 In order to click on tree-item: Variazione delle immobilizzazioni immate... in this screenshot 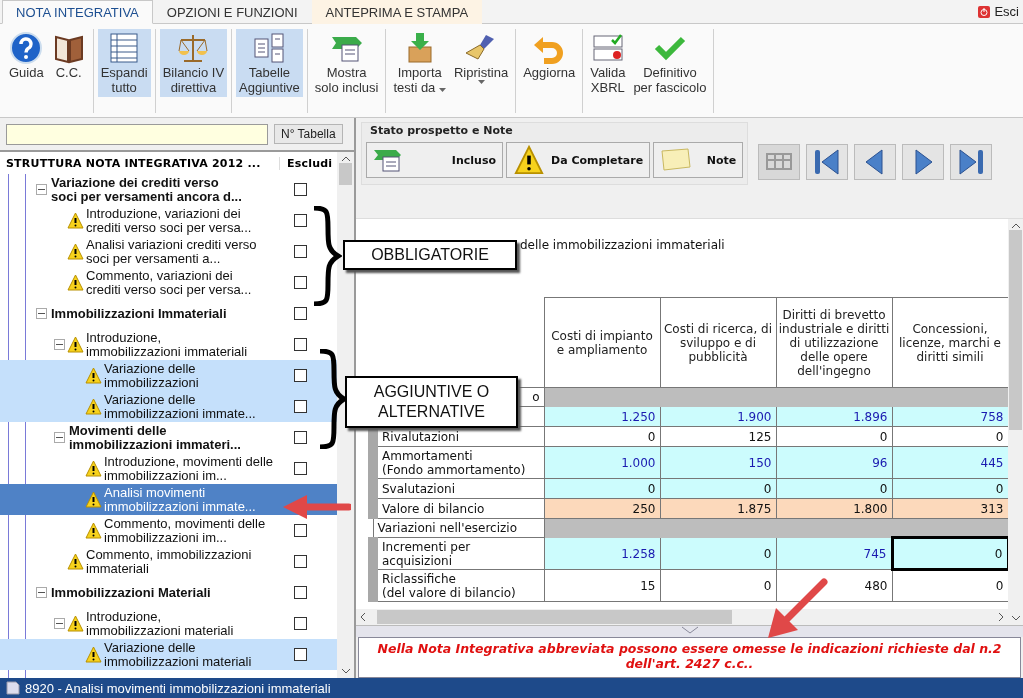, I will do `click(168, 406)`.